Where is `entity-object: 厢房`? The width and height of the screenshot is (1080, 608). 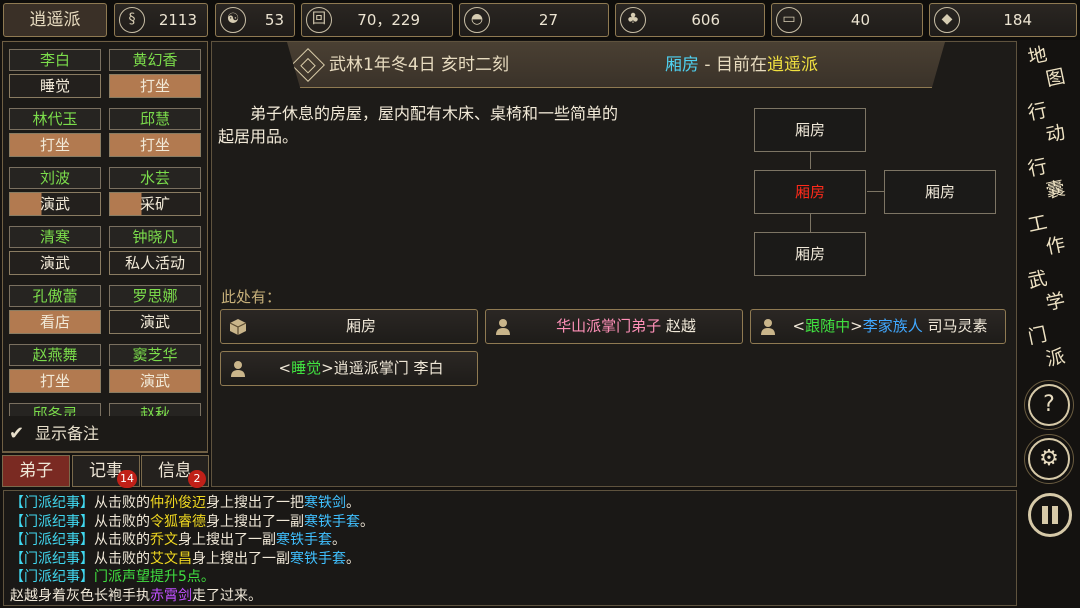 entity-object: 厢房 is located at coordinates (349, 326).